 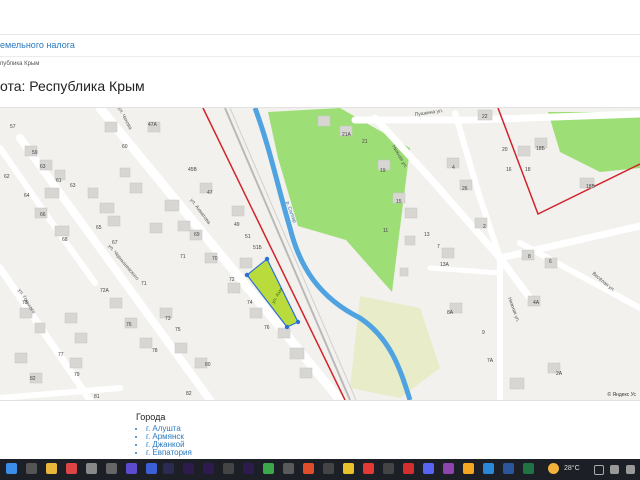 What do you see at coordinates (43, 167) in the screenshot?
I see `house-number: 63` at bounding box center [43, 167].